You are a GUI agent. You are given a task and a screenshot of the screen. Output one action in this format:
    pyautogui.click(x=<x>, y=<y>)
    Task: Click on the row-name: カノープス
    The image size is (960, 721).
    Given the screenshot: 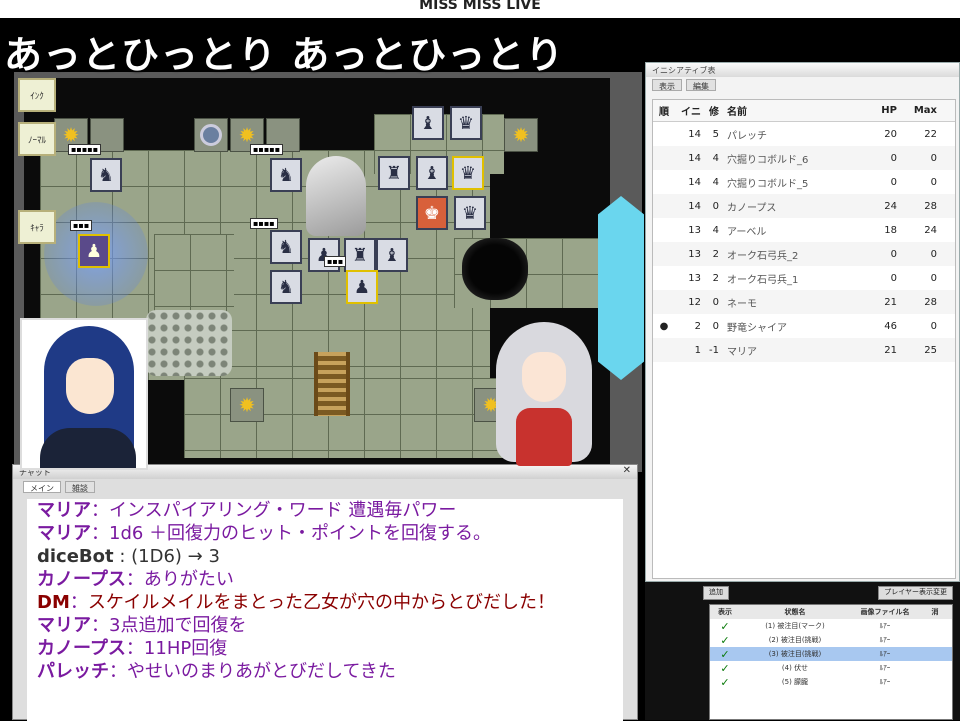 What is the action you would take?
    pyautogui.click(x=752, y=208)
    